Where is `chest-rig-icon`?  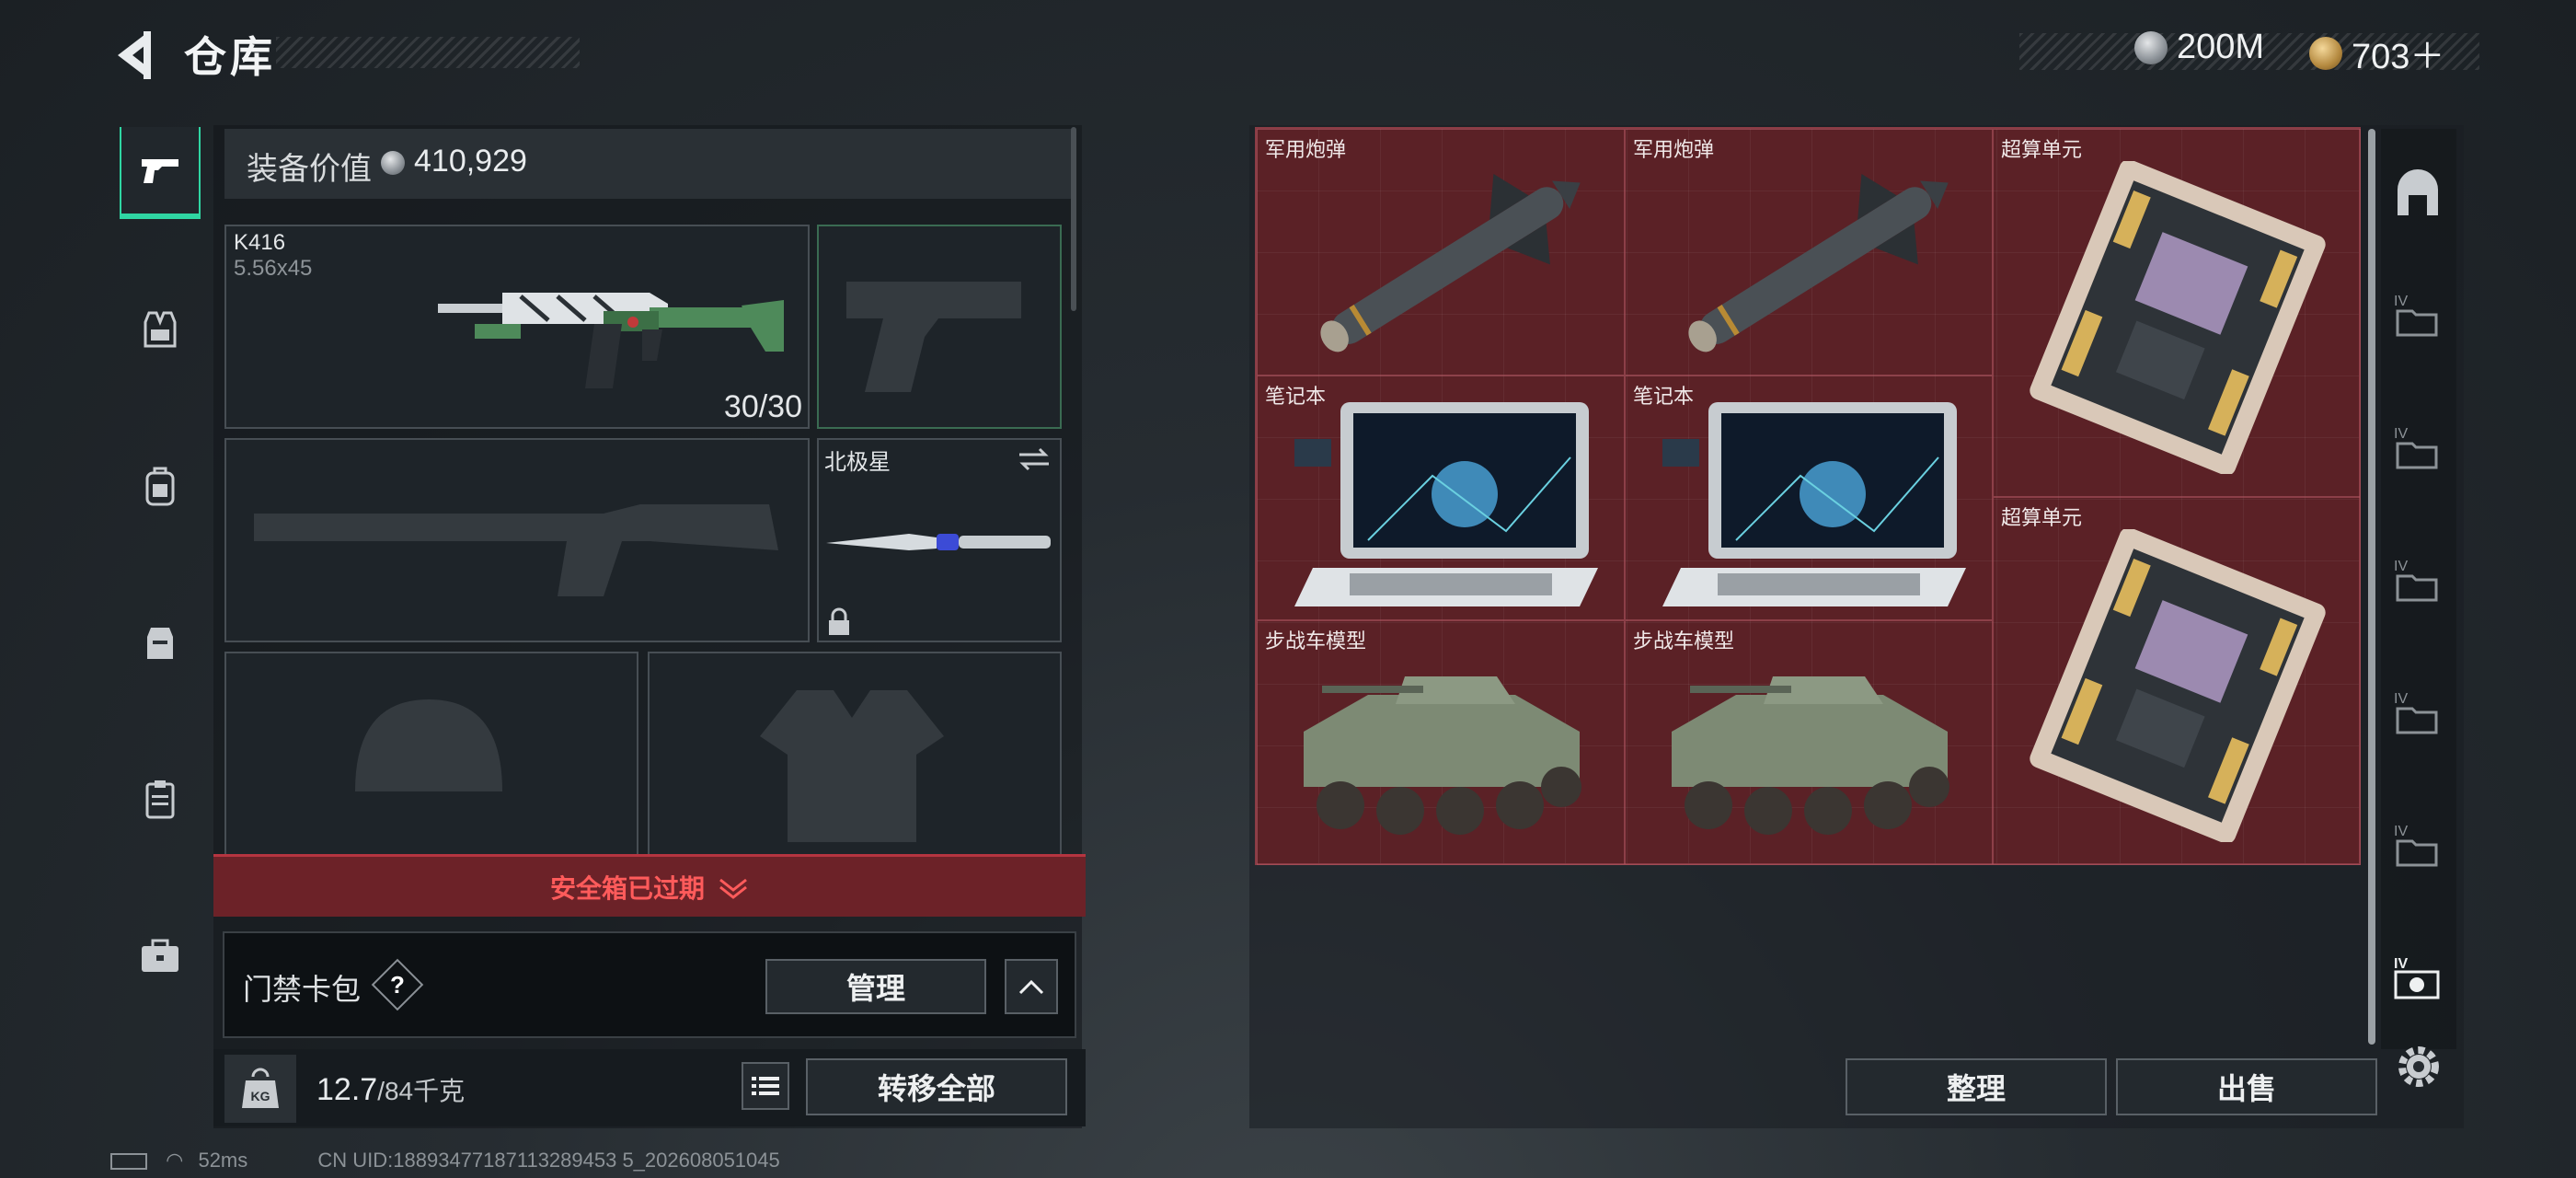 chest-rig-icon is located at coordinates (160, 643).